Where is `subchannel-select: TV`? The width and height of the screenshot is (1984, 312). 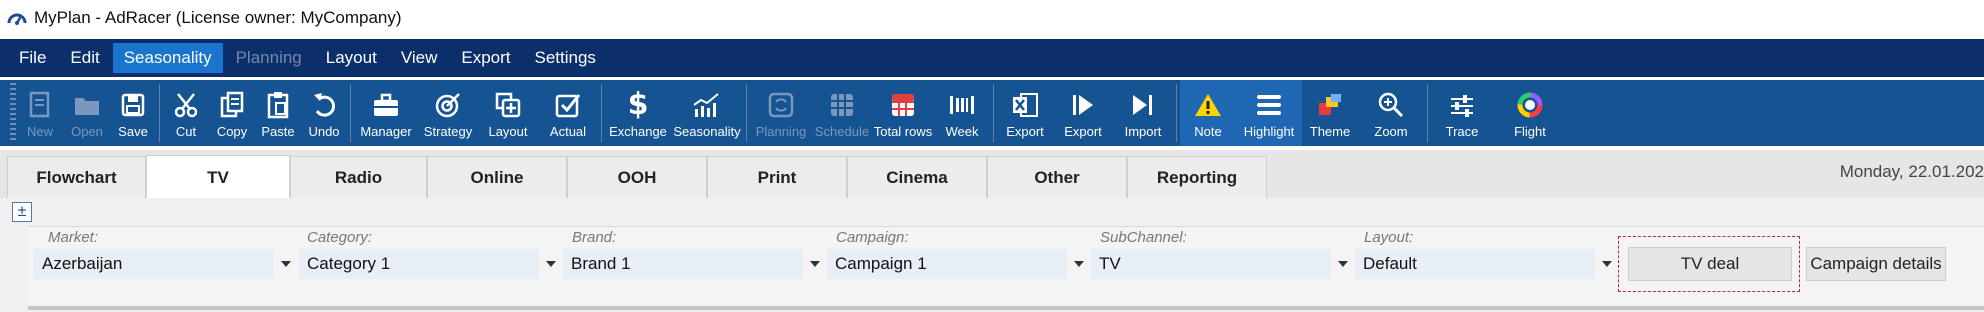
subchannel-select: TV is located at coordinates (1211, 264).